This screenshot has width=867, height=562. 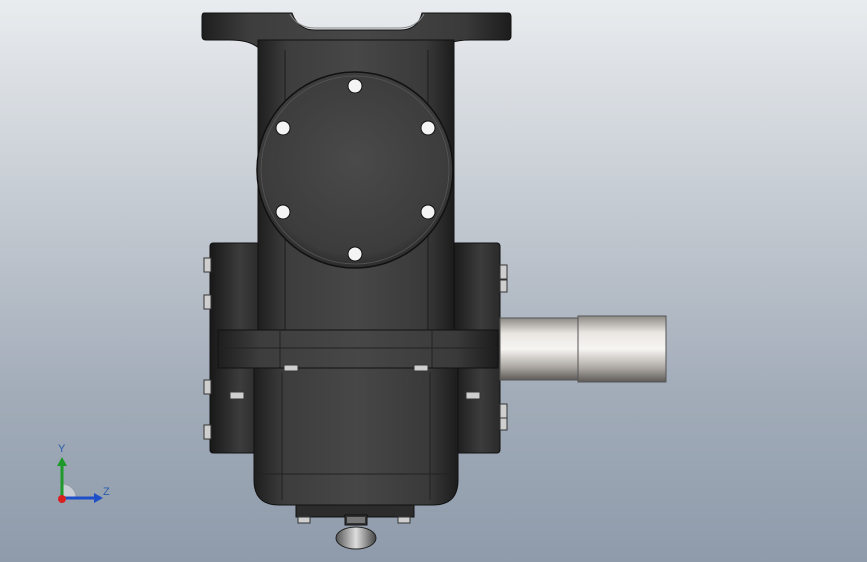 What do you see at coordinates (106, 492) in the screenshot?
I see `z-axis-label: Z` at bounding box center [106, 492].